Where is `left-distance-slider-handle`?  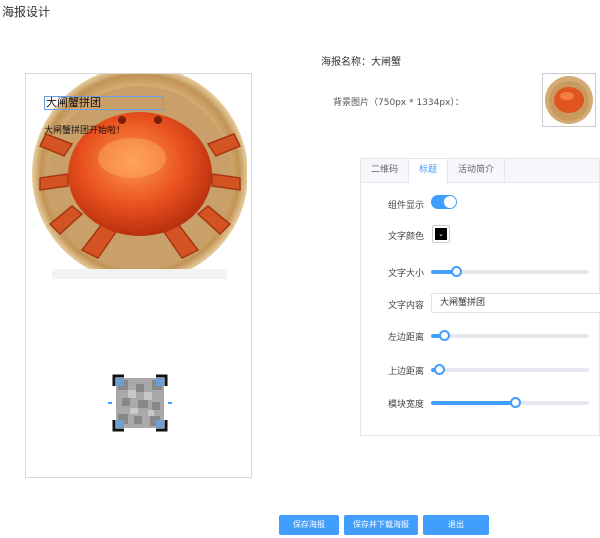
left-distance-slider-handle is located at coordinates (444, 335).